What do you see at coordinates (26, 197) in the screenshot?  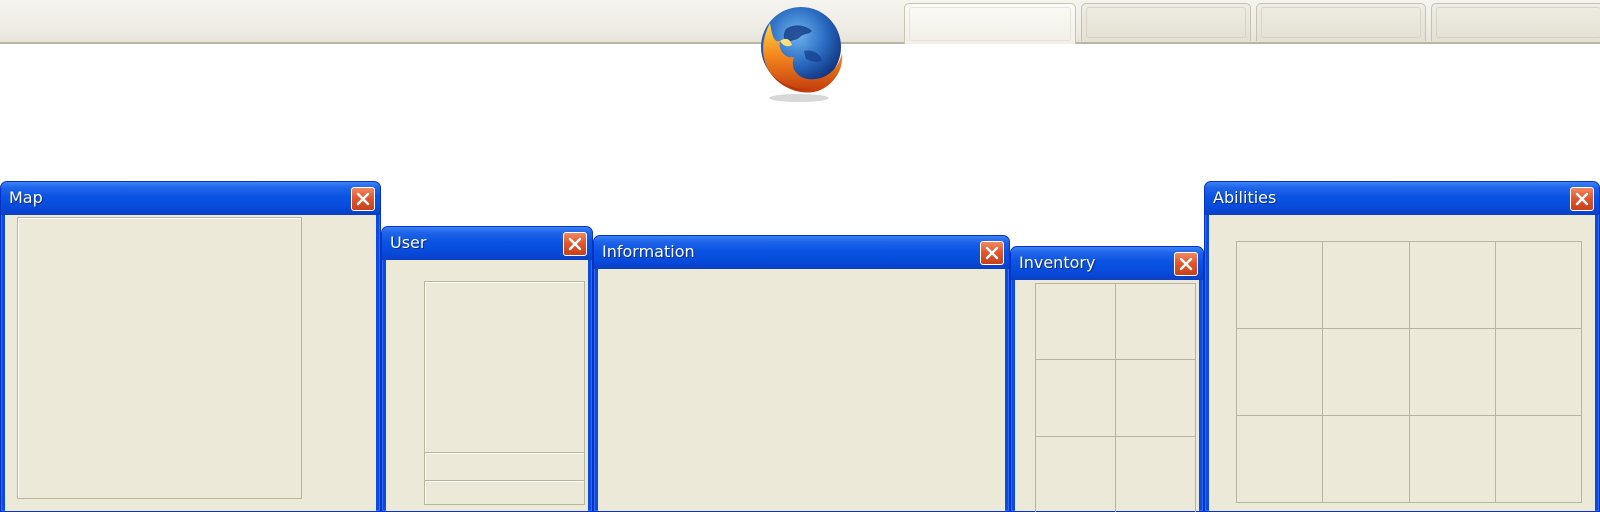 I see `map-window-title: Map` at bounding box center [26, 197].